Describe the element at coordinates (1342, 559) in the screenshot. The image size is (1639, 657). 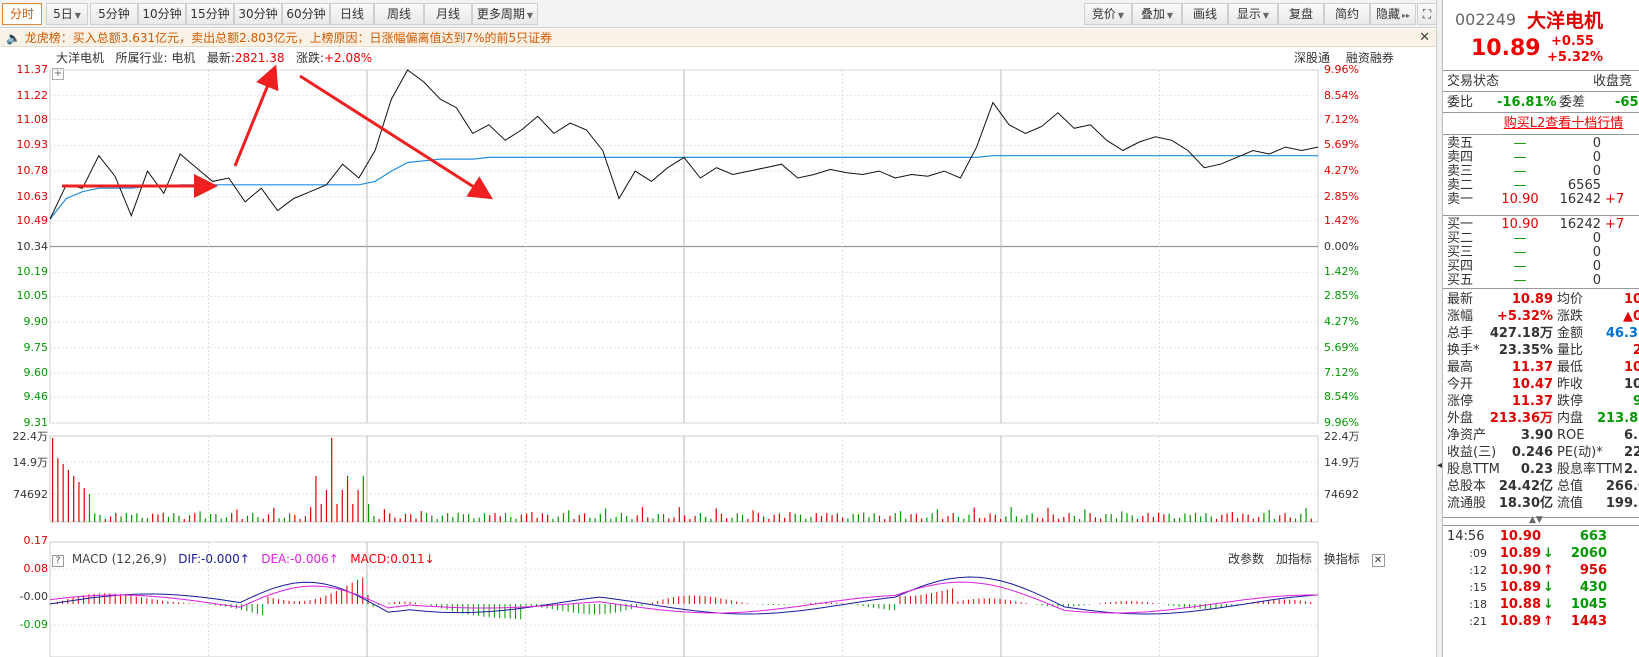
I see `switch-indicator-button: 换指标` at that location.